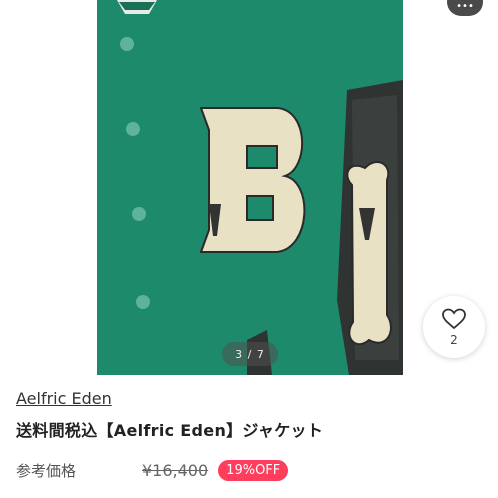 This screenshot has height=498, width=498. I want to click on more-icon: •••, so click(465, 6).